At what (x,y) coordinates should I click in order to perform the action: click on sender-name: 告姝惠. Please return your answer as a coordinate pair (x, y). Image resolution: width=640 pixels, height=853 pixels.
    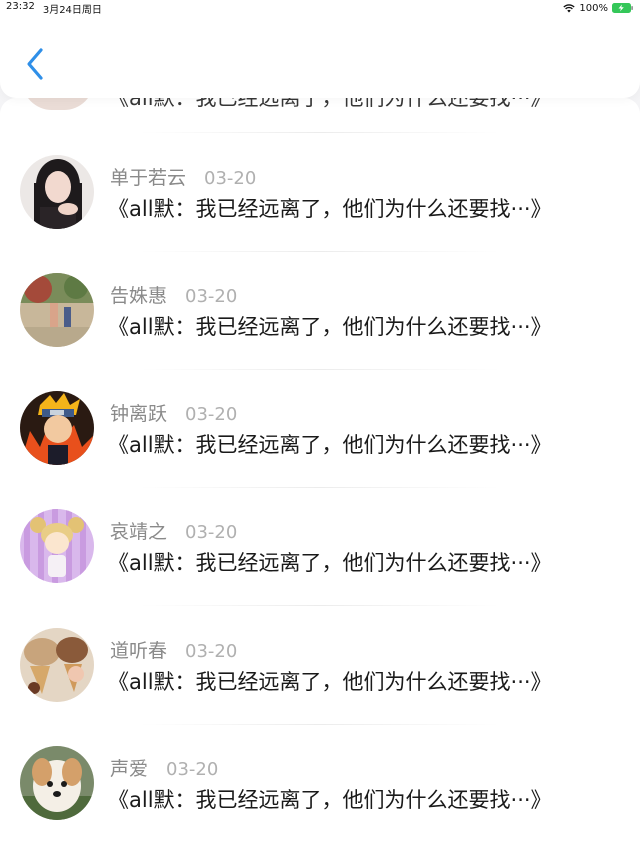
    Looking at the image, I should click on (139, 296).